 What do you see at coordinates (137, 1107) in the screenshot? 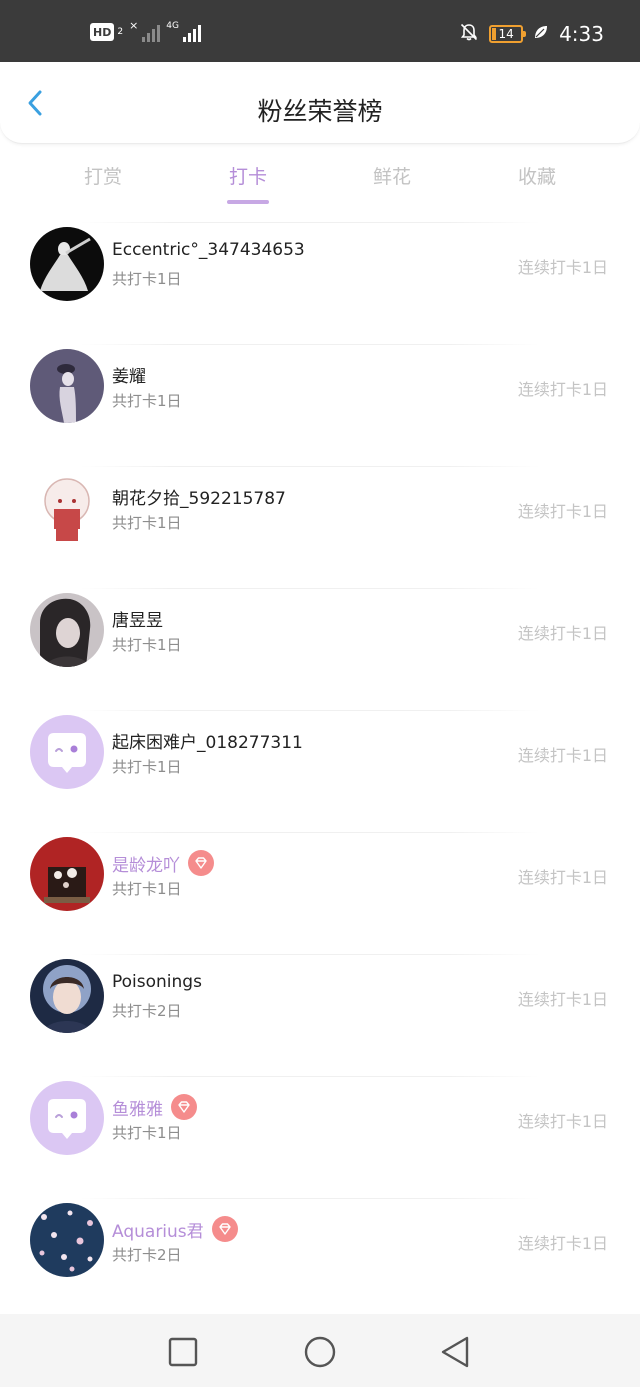
I see `user-name: 鱼雅雅` at bounding box center [137, 1107].